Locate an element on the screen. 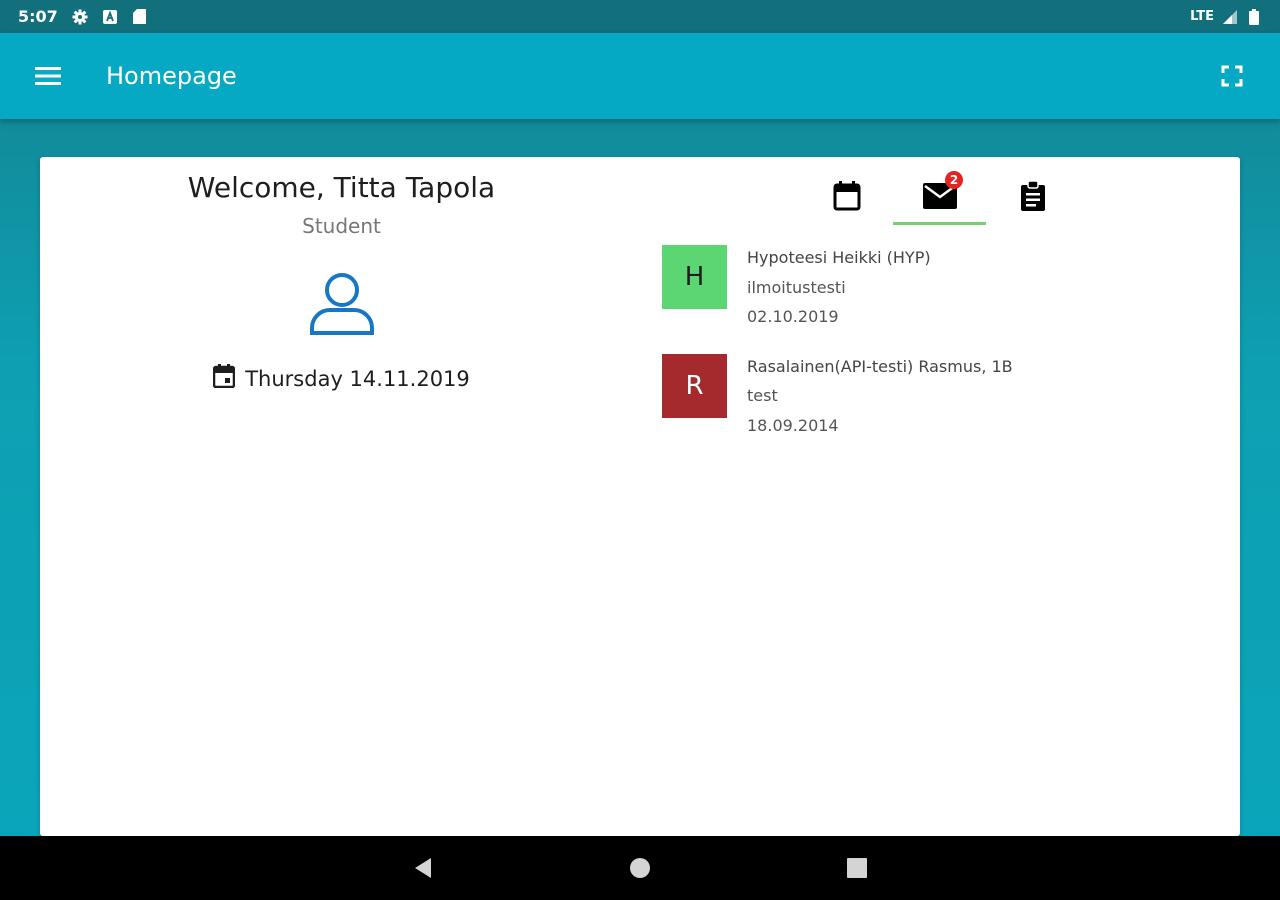  user-role: Student is located at coordinates (341, 226).